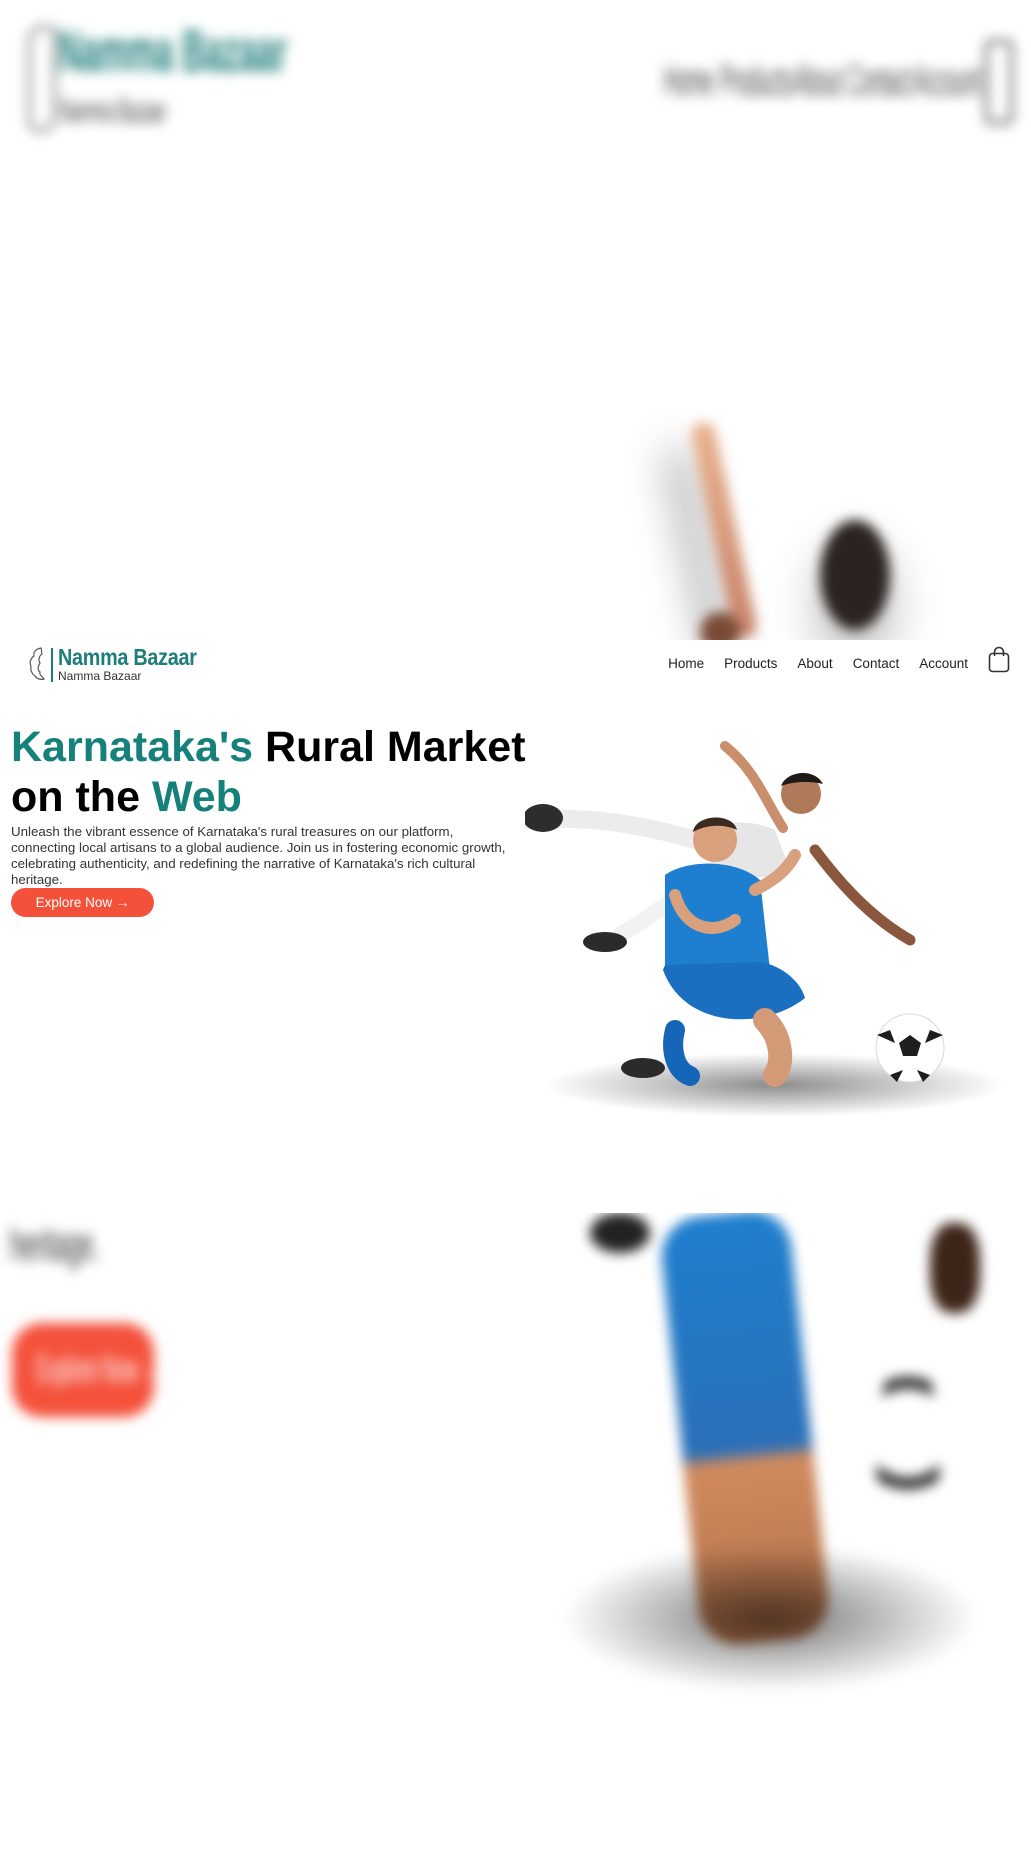 Image resolution: width=1031 pixels, height=1851 pixels. Describe the element at coordinates (132, 747) in the screenshot. I see `hero-title-karnataka: Karnataka's` at that location.